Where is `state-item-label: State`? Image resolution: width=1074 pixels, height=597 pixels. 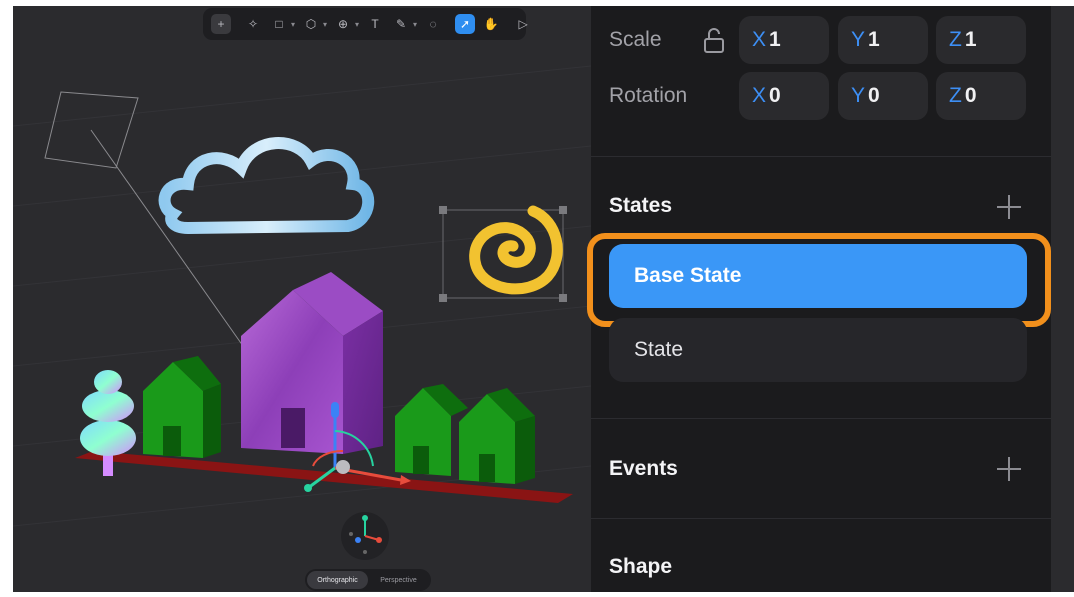 state-item-label: State is located at coordinates (659, 349).